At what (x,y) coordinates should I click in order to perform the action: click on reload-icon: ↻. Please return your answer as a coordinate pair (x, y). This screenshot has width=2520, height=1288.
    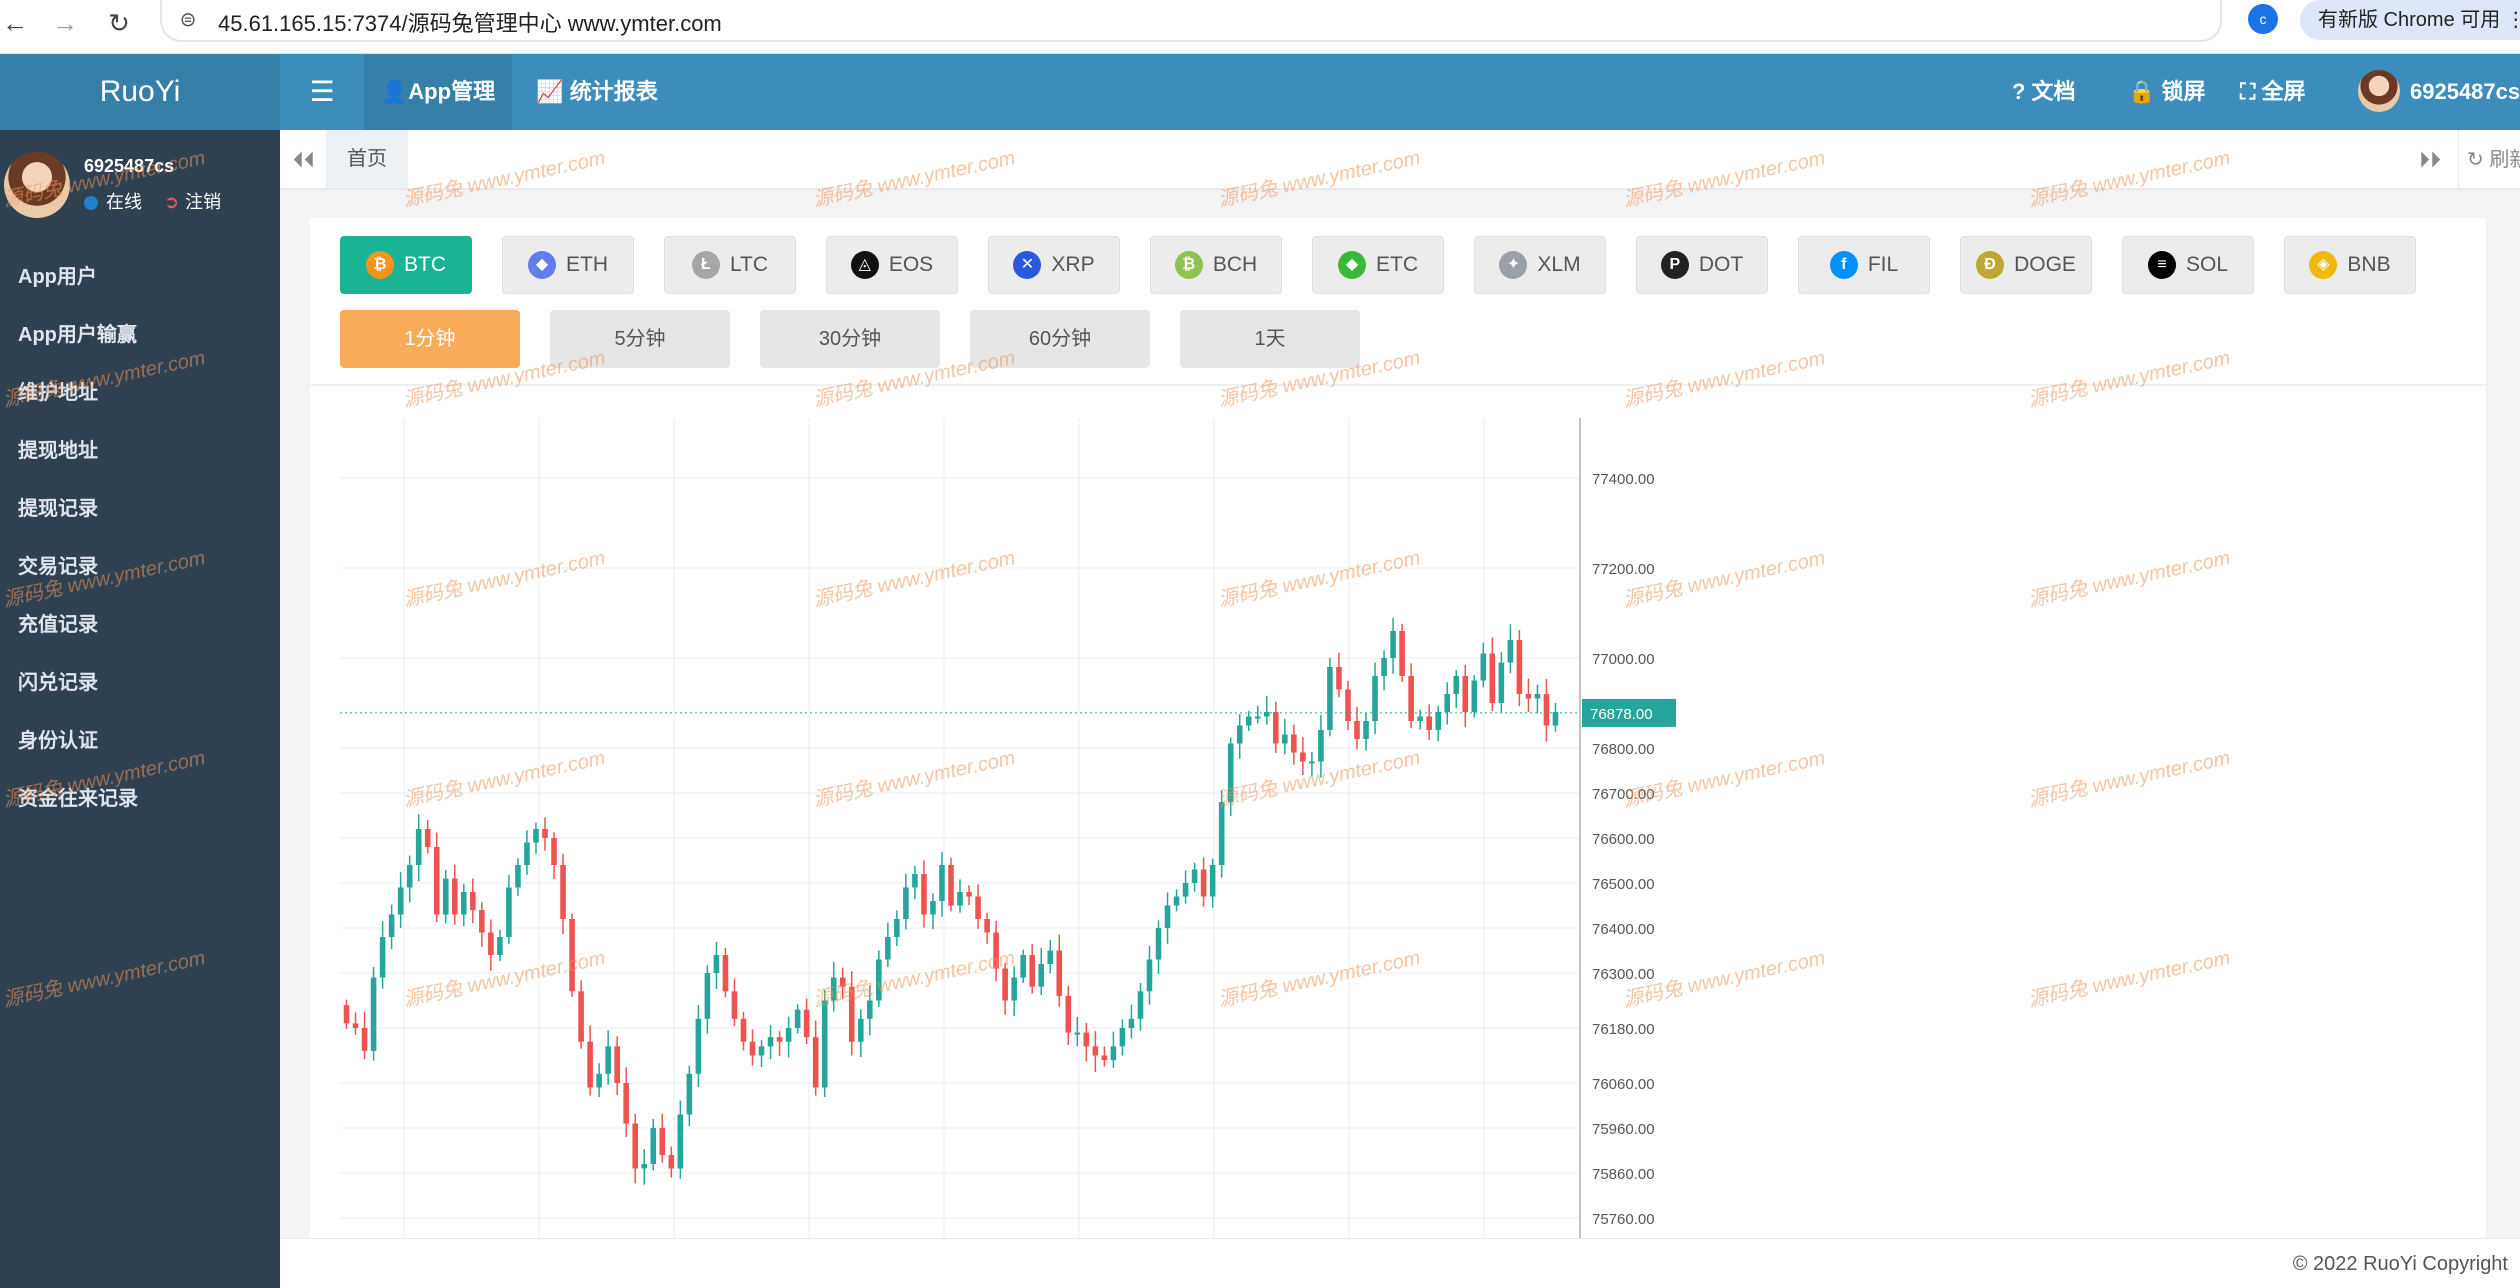
    Looking at the image, I should click on (119, 23).